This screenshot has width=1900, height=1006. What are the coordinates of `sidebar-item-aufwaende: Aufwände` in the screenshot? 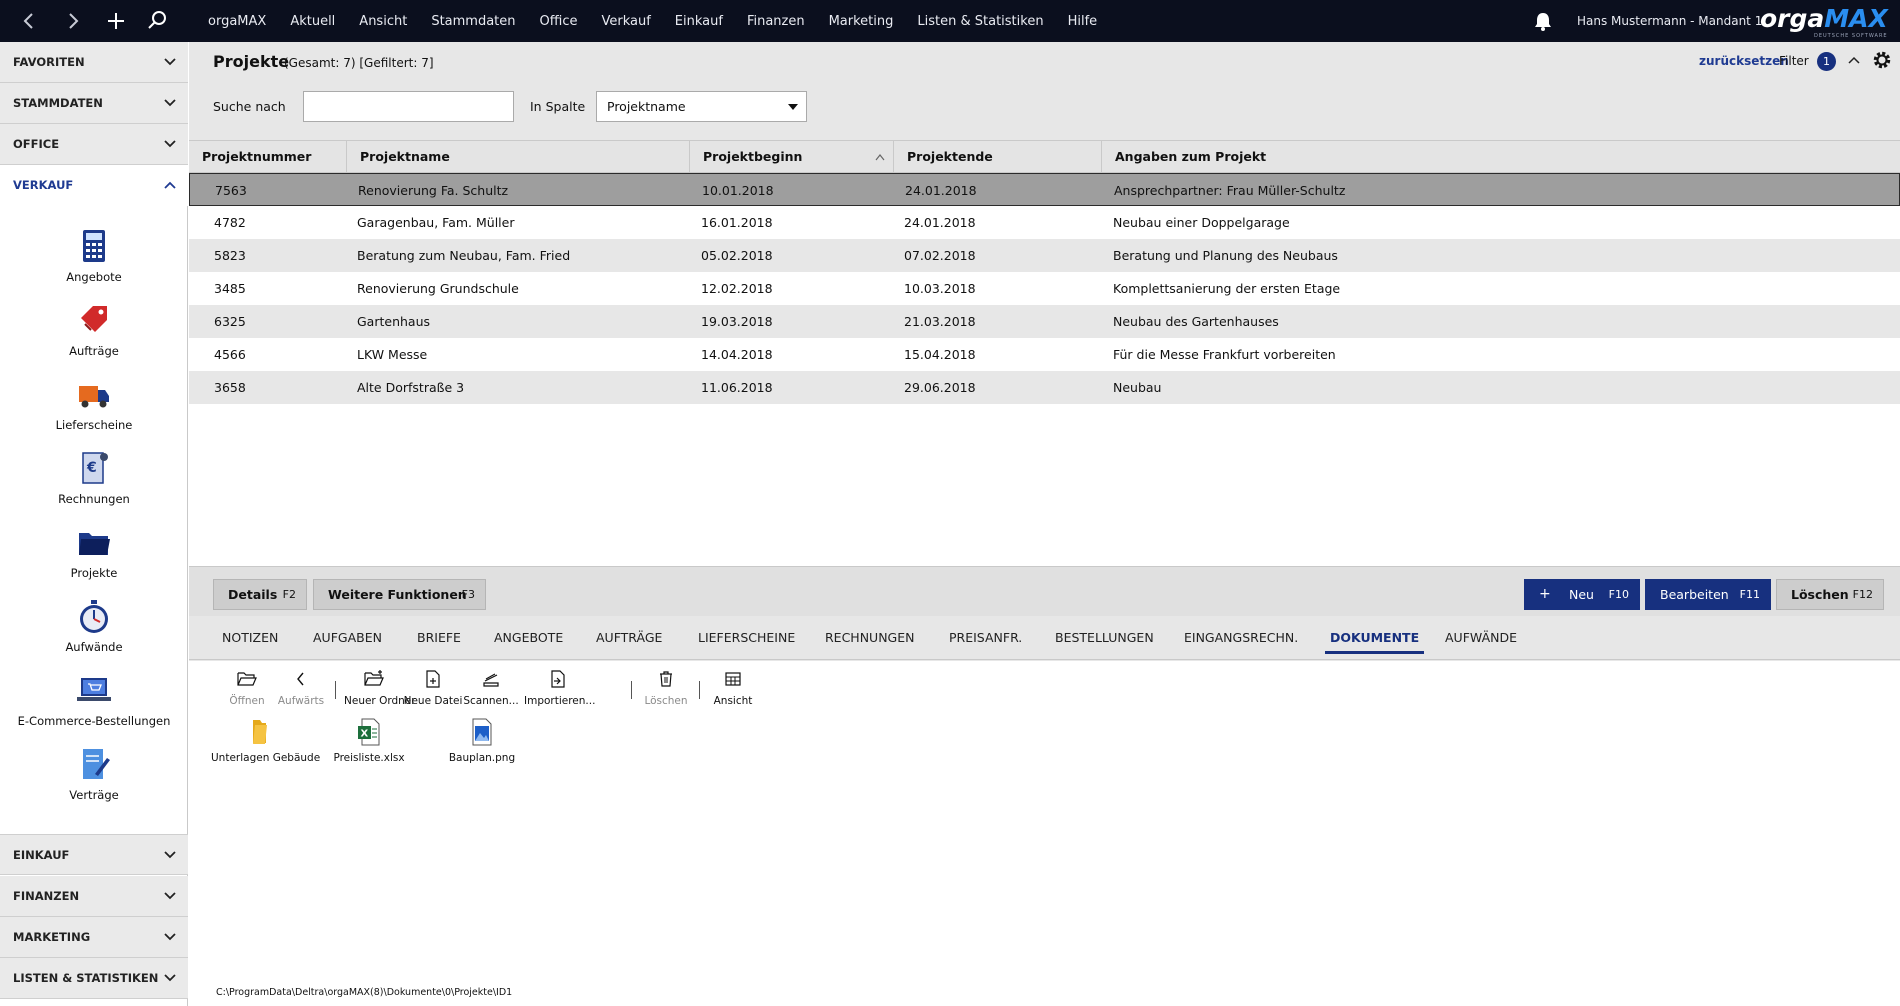 It's located at (94, 634).